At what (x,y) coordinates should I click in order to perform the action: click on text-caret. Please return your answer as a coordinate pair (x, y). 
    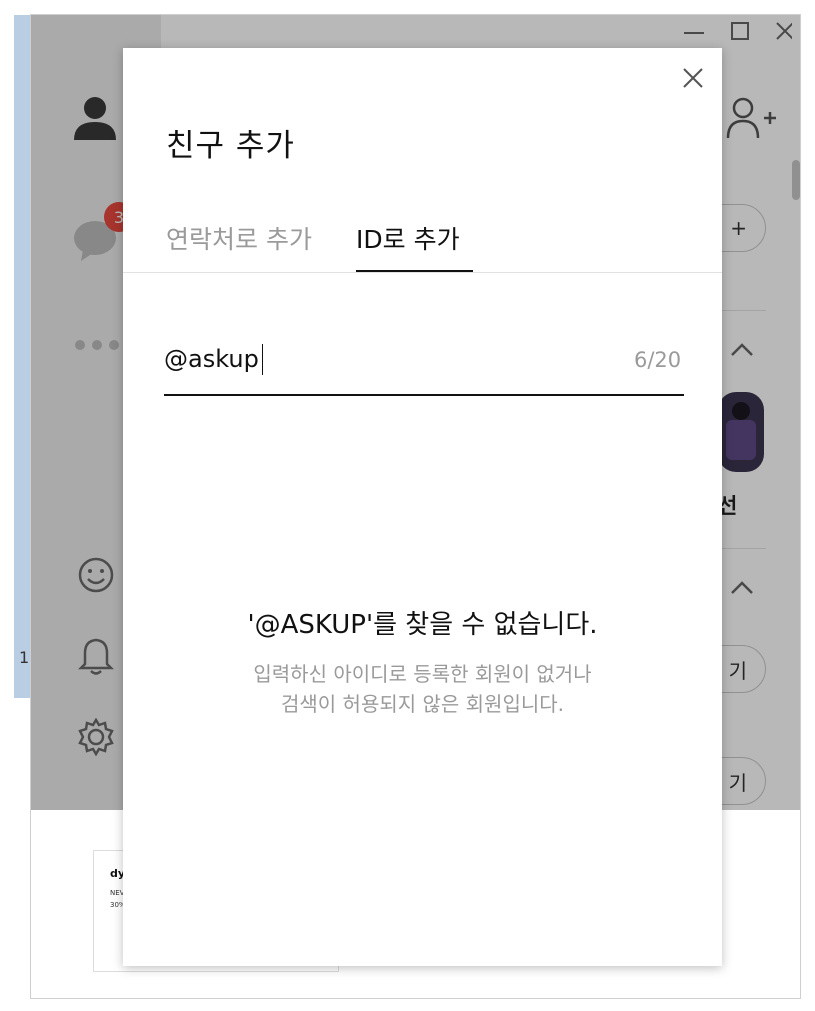
    Looking at the image, I should click on (262, 359).